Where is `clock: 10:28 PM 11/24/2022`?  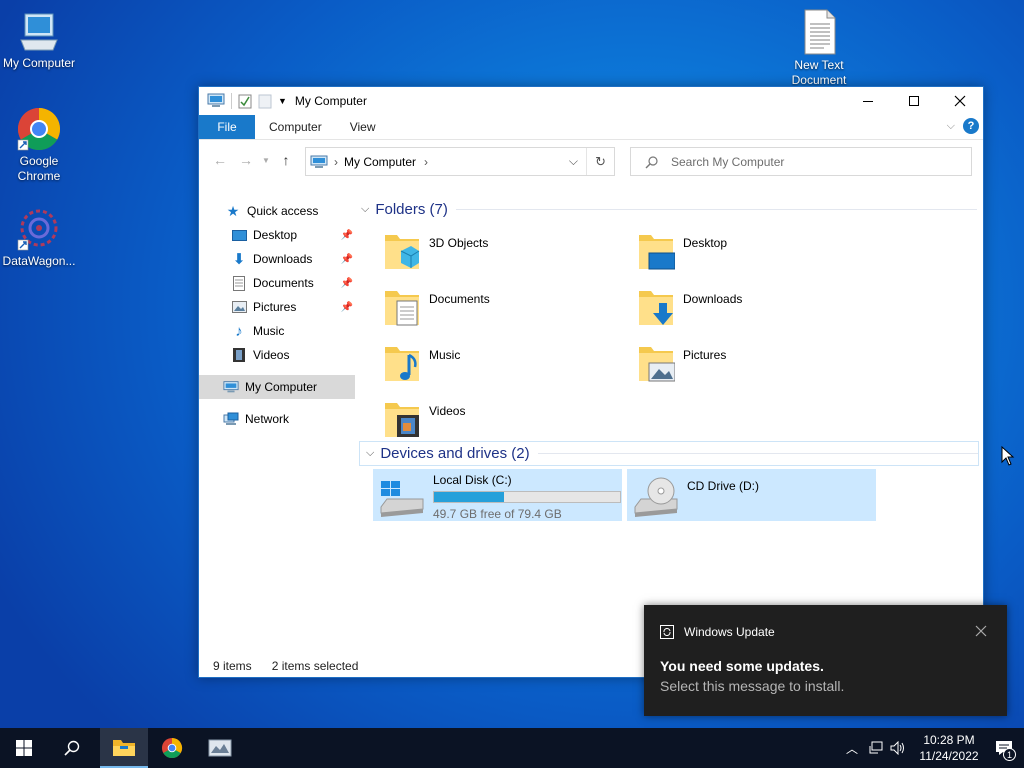
clock: 10:28 PM 11/24/2022 is located at coordinates (949, 748).